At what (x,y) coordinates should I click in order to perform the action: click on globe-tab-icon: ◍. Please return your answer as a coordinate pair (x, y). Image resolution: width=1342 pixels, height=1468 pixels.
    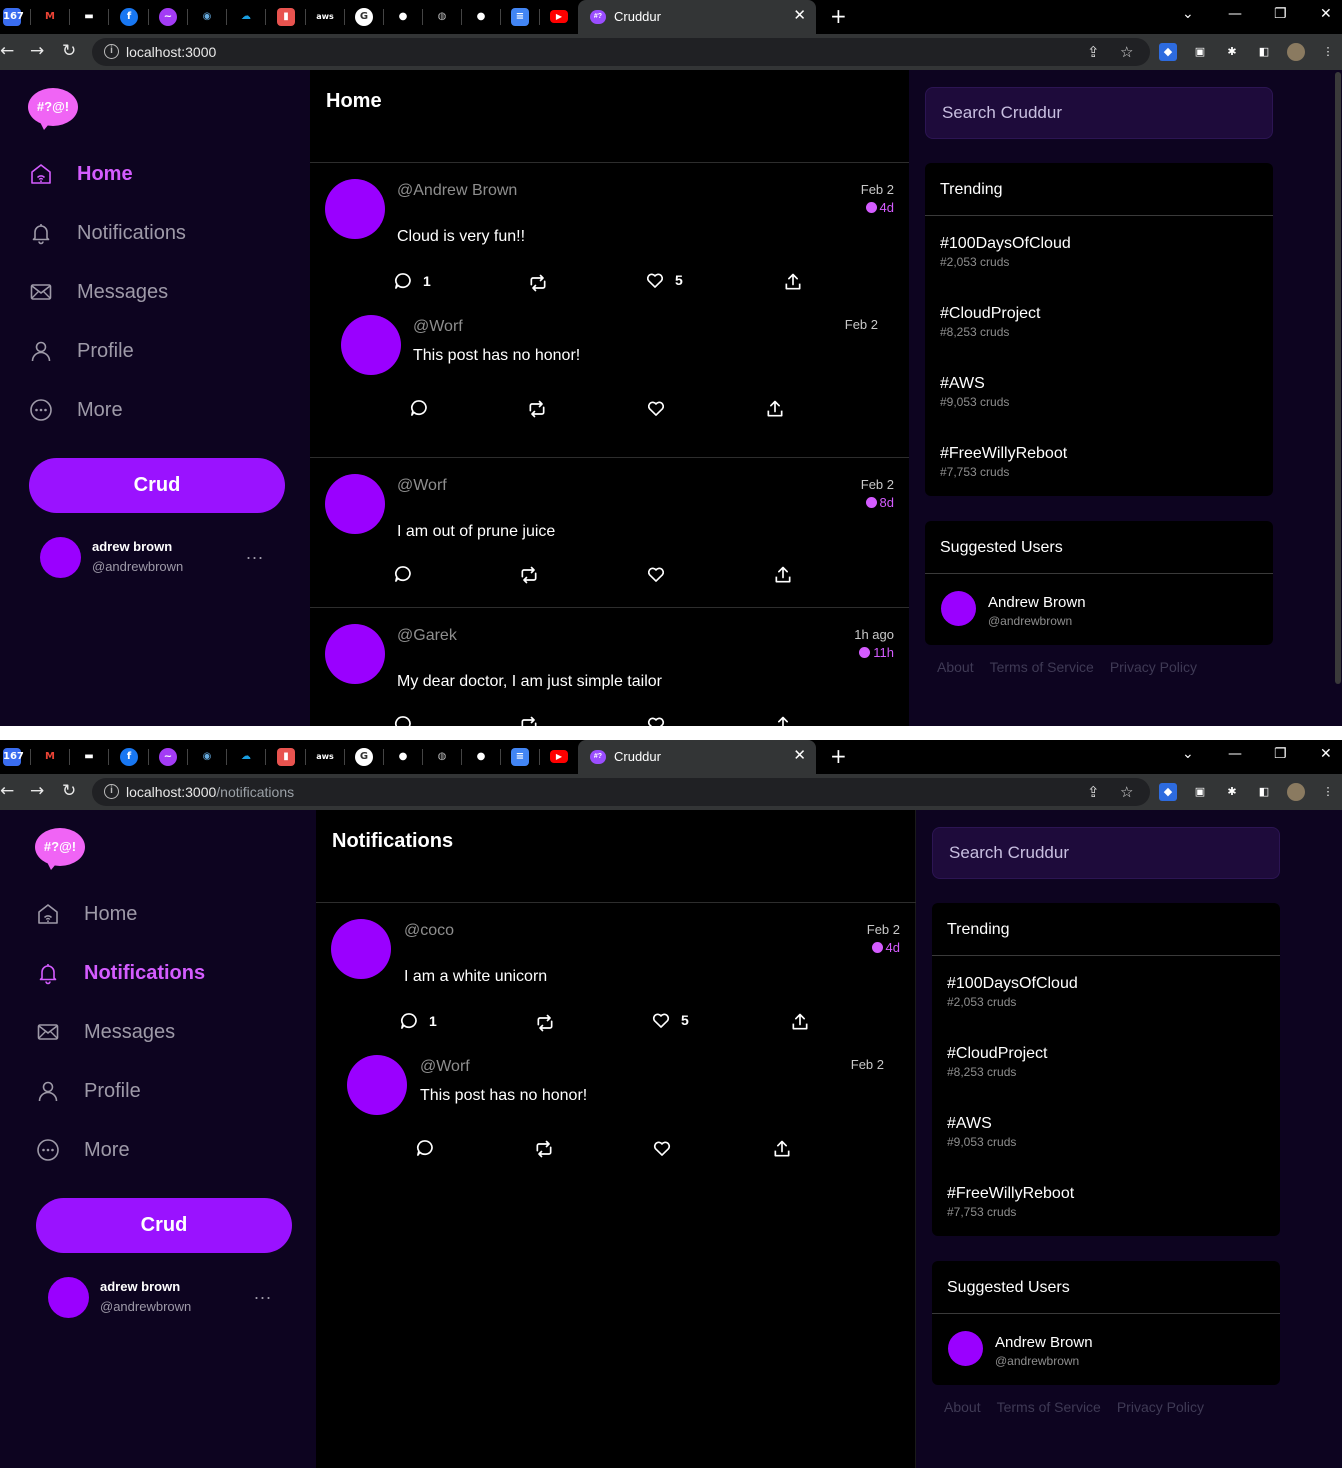
    Looking at the image, I should click on (442, 757).